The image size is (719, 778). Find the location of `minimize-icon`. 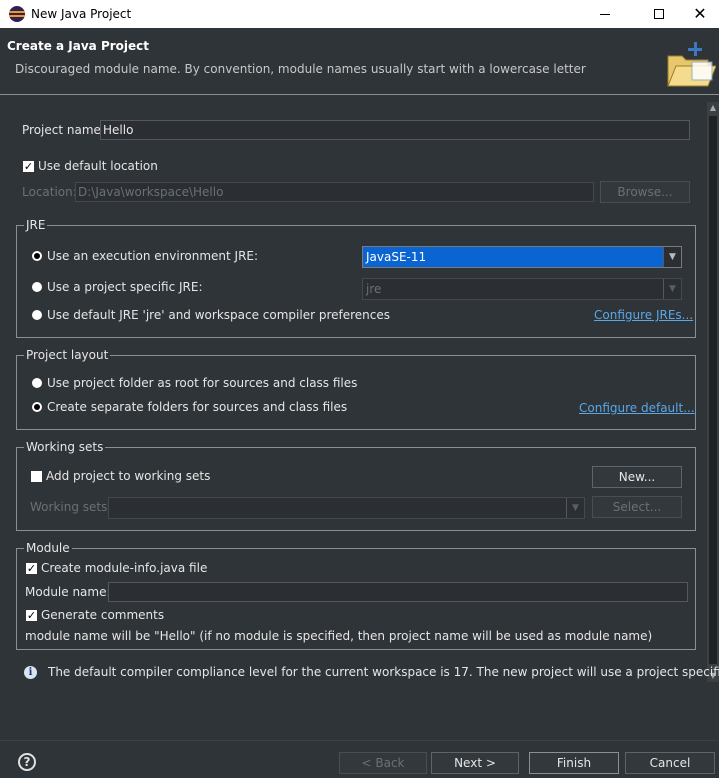

minimize-icon is located at coordinates (605, 14).